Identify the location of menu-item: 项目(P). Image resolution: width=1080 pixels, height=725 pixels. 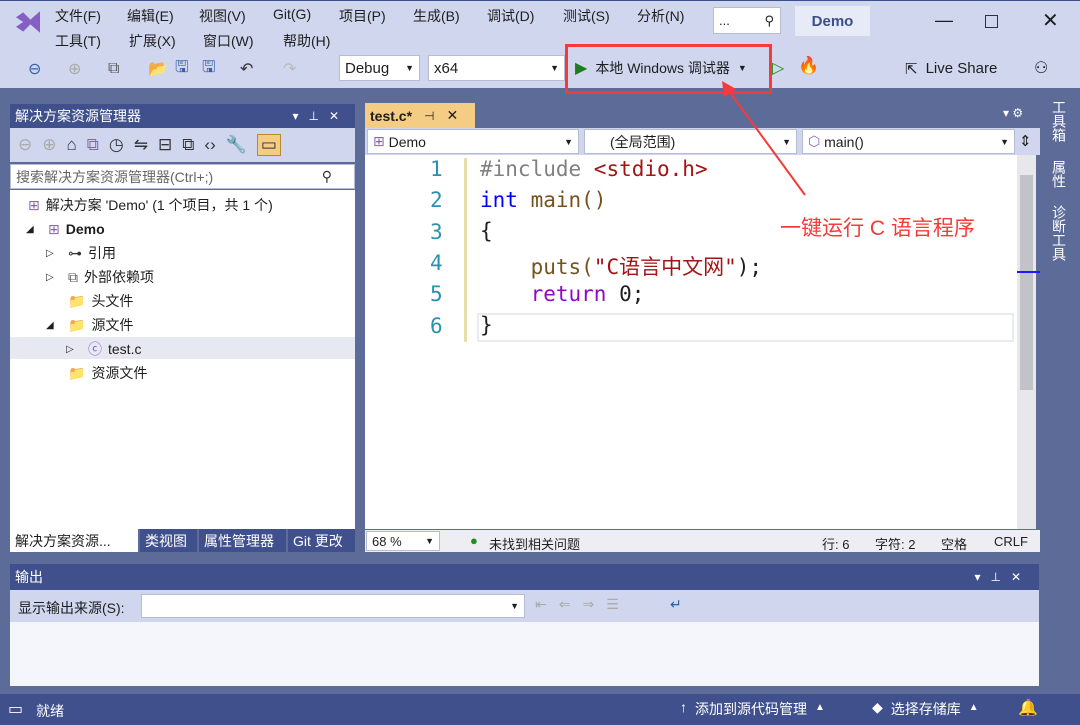
(362, 16).